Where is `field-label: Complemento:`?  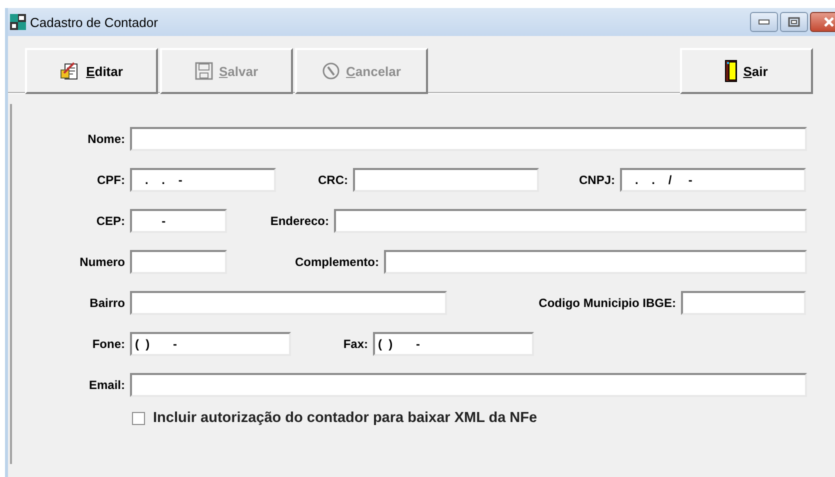 field-label: Complemento: is located at coordinates (336, 262).